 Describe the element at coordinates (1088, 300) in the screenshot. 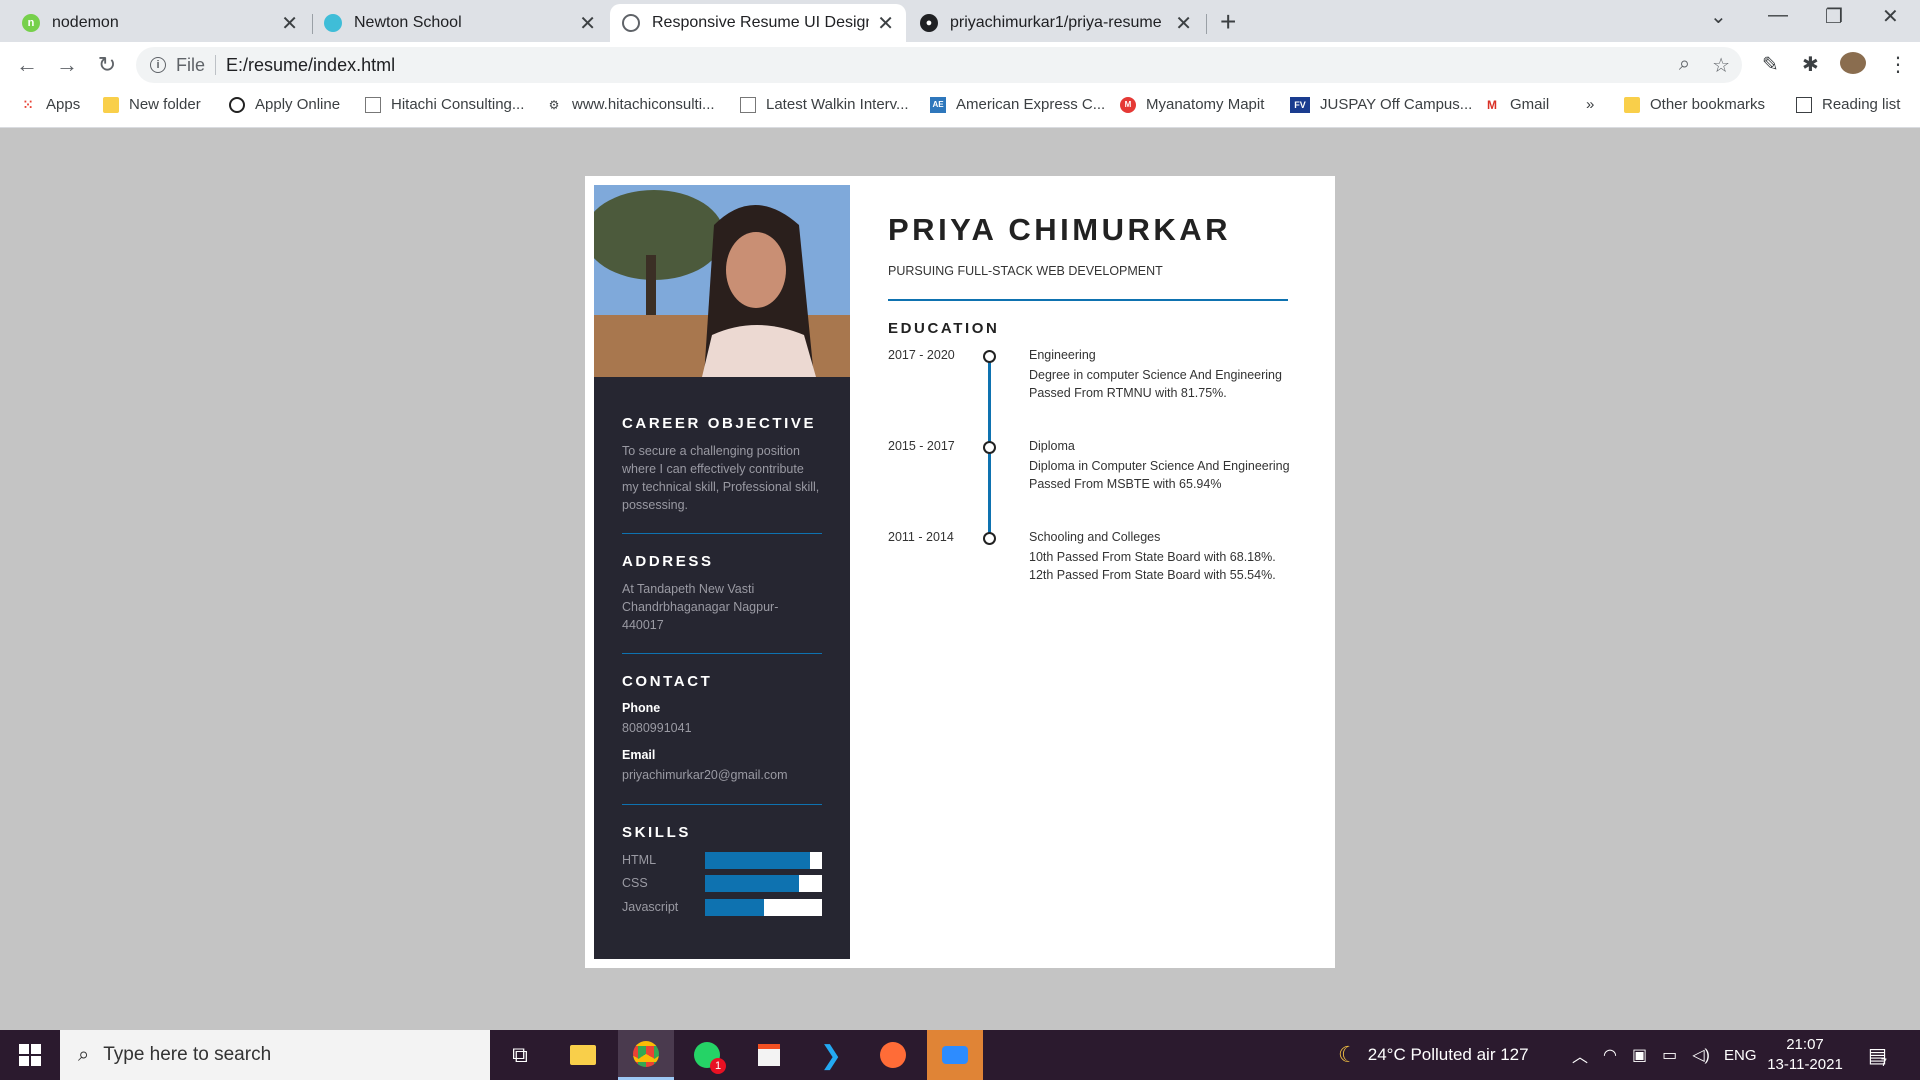

I see `header-divider` at that location.